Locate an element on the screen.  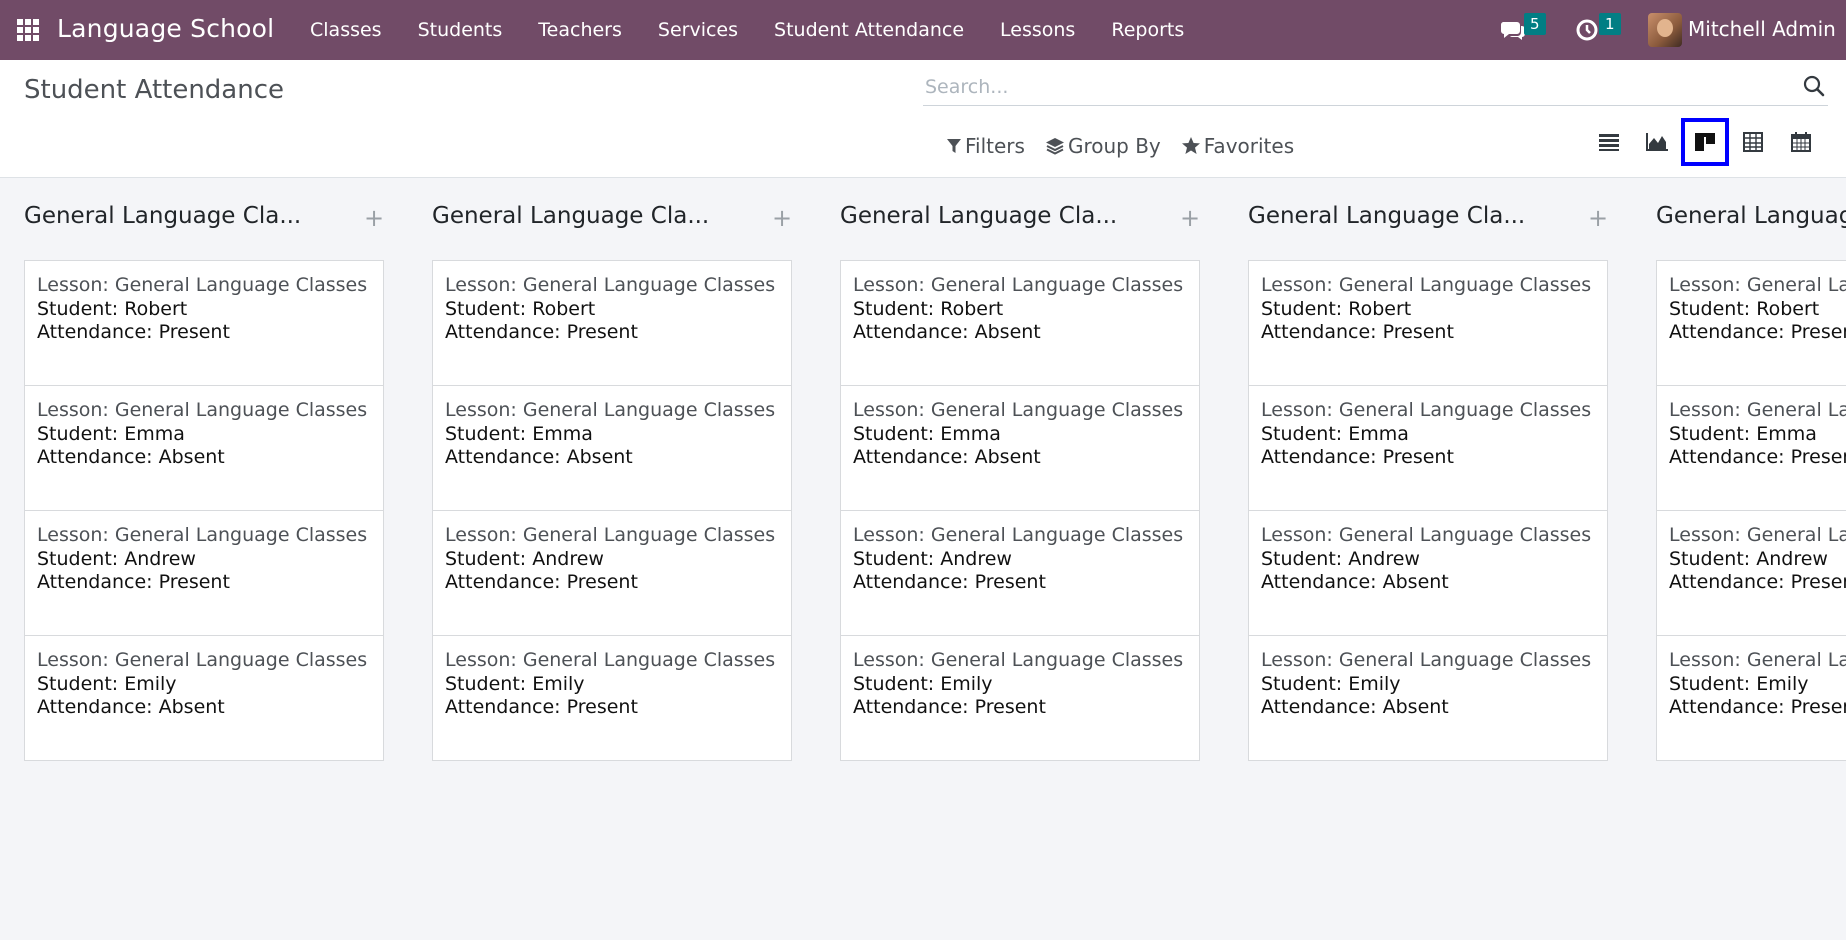
user-menu: Mitchell Admin is located at coordinates (1762, 29).